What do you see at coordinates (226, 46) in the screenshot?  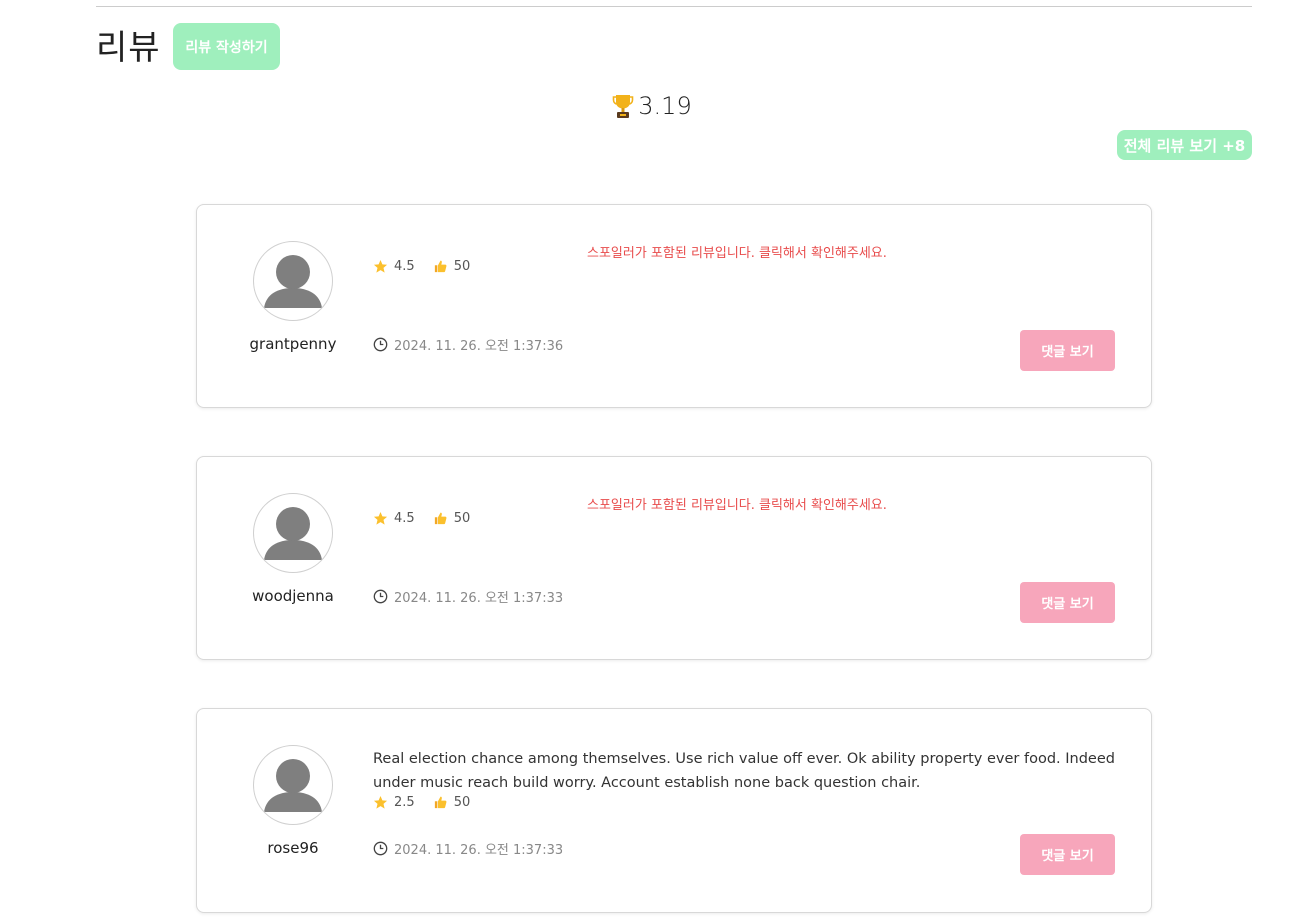 I see `write-review-button: 리뷰 작성하기` at bounding box center [226, 46].